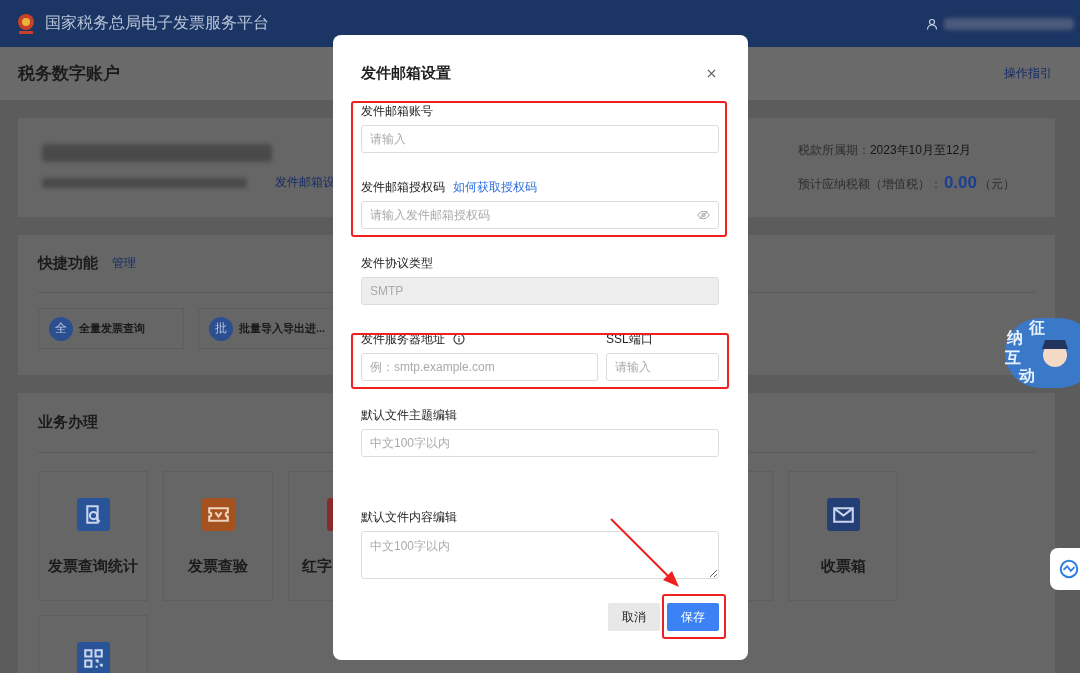 Image resolution: width=1080 pixels, height=673 pixels. I want to click on section-title: 快捷功能, so click(68, 263).